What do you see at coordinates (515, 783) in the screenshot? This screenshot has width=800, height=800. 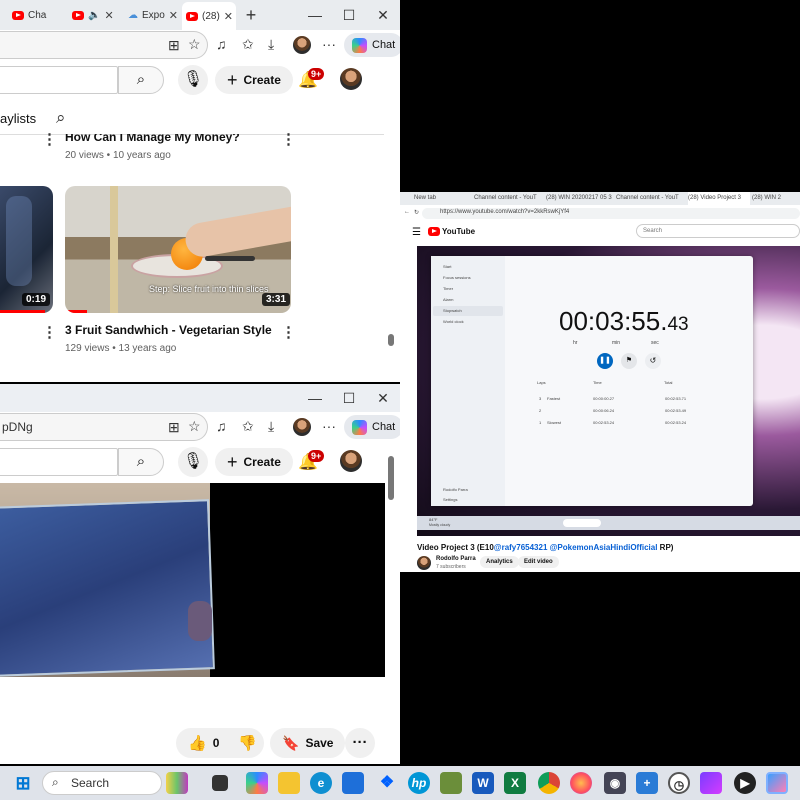 I see `excel-icon: X` at bounding box center [515, 783].